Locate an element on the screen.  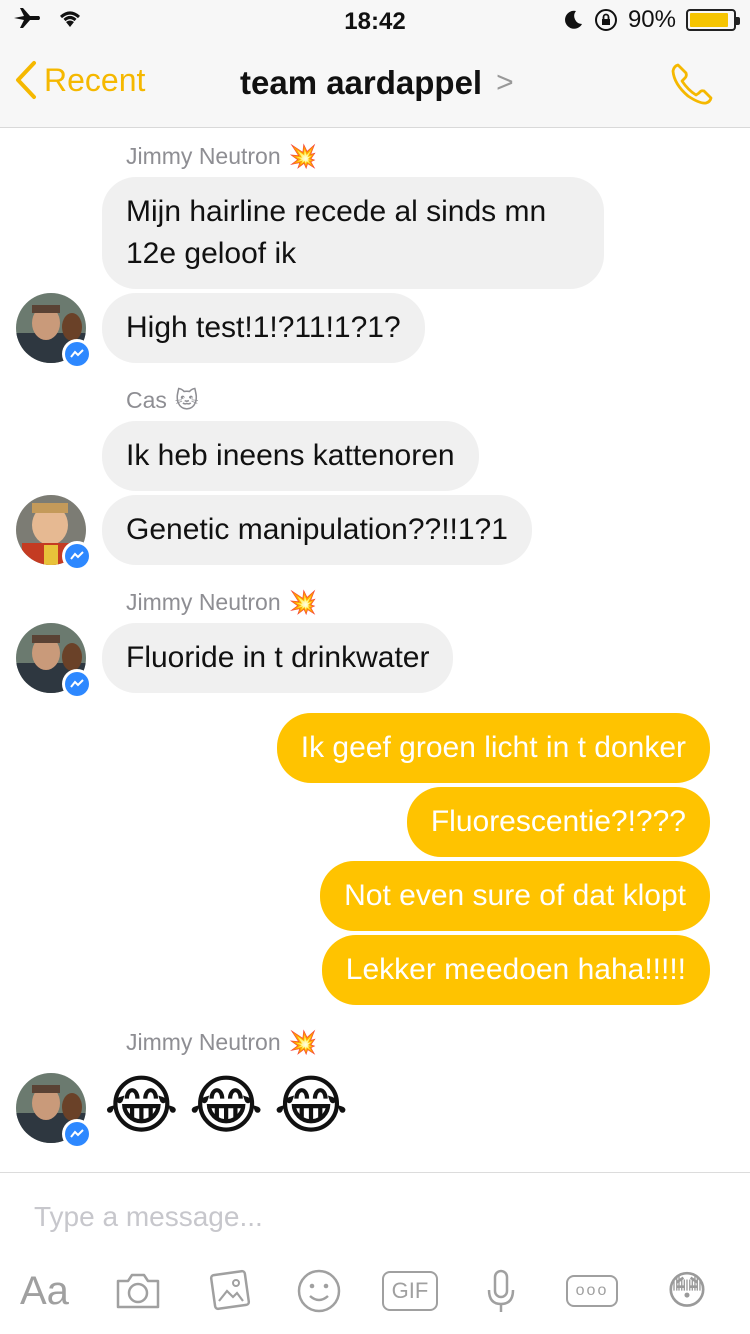
title-text: team aardappel is located at coordinates (361, 82).